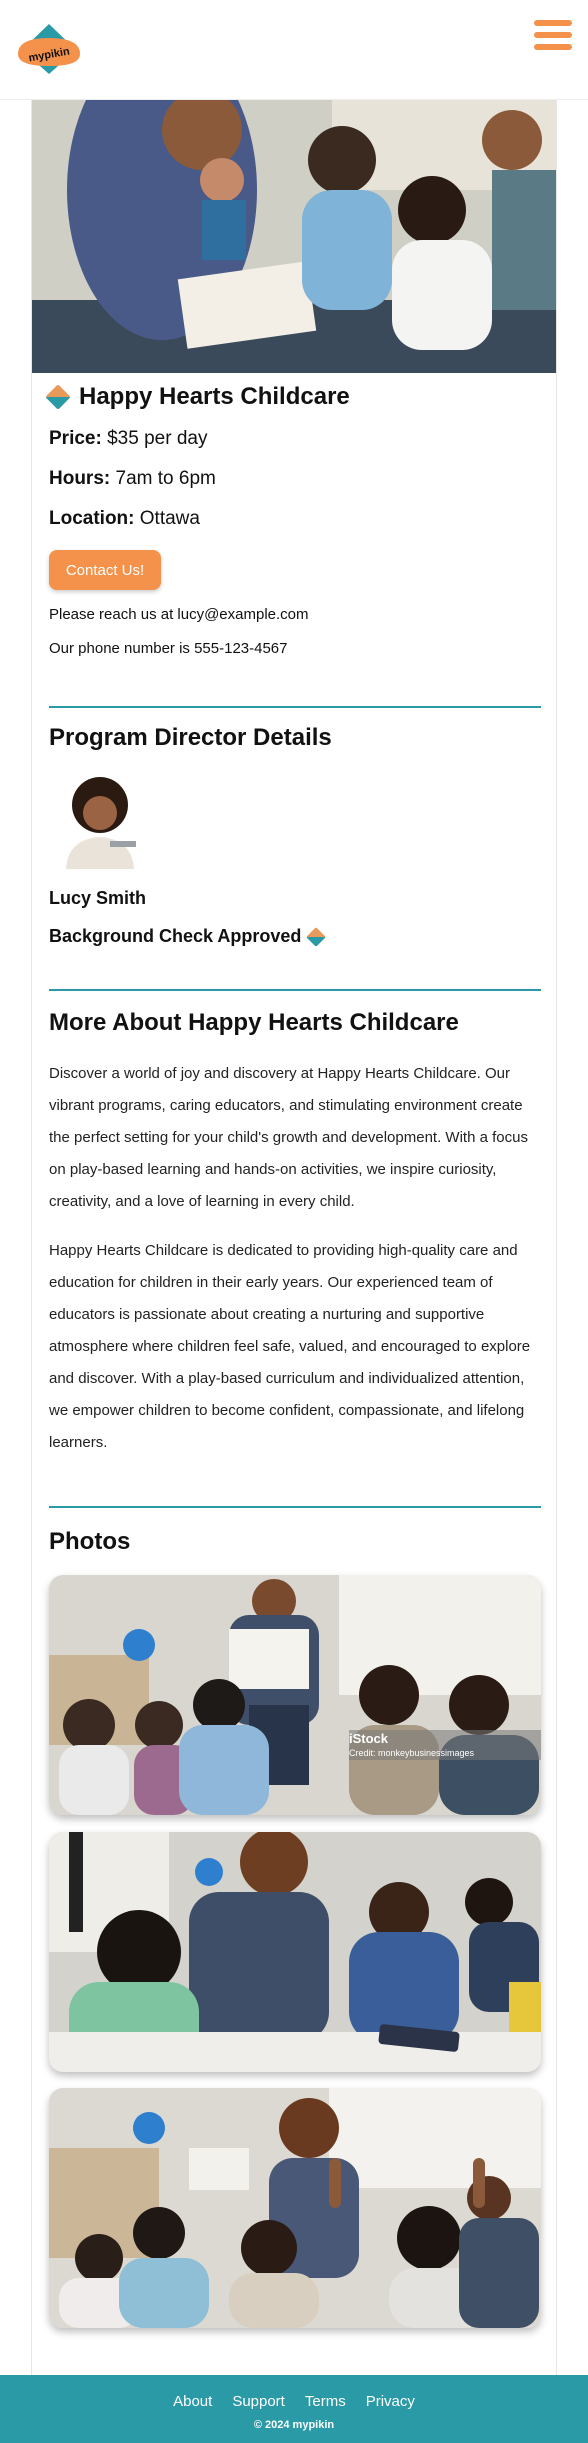 The width and height of the screenshot is (588, 2443). What do you see at coordinates (369, 1738) in the screenshot?
I see `watermark-brand: iStock` at bounding box center [369, 1738].